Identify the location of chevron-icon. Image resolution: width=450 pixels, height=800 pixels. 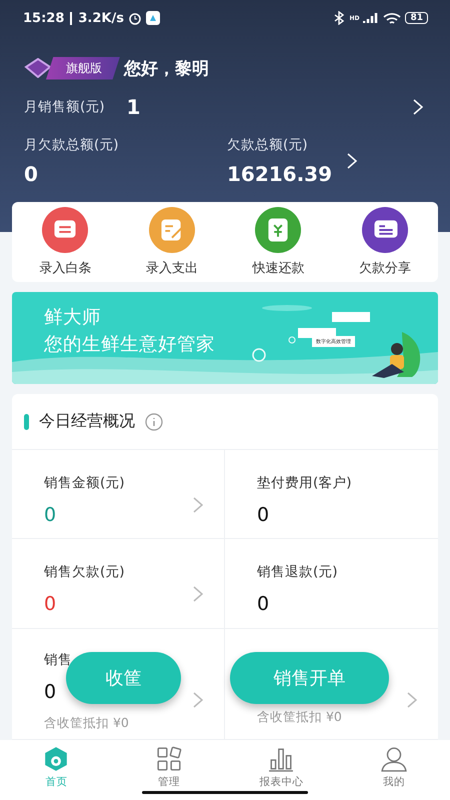
(418, 107).